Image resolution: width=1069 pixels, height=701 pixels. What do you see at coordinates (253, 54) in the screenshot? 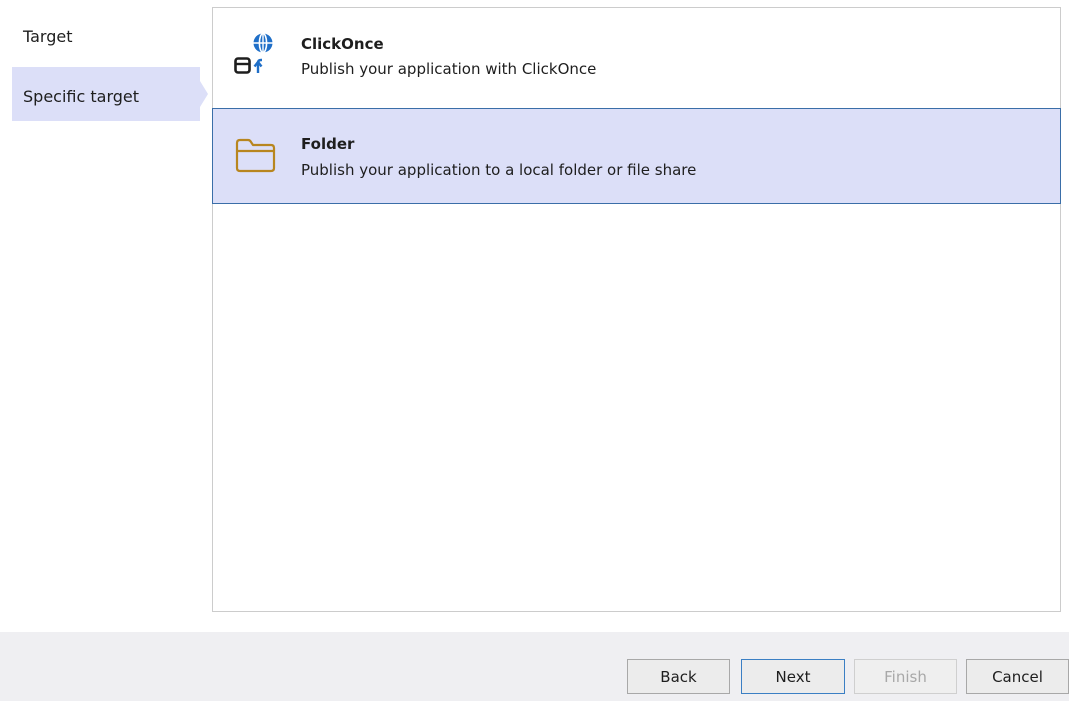
I see `clickonce-globe-upload-icon` at bounding box center [253, 54].